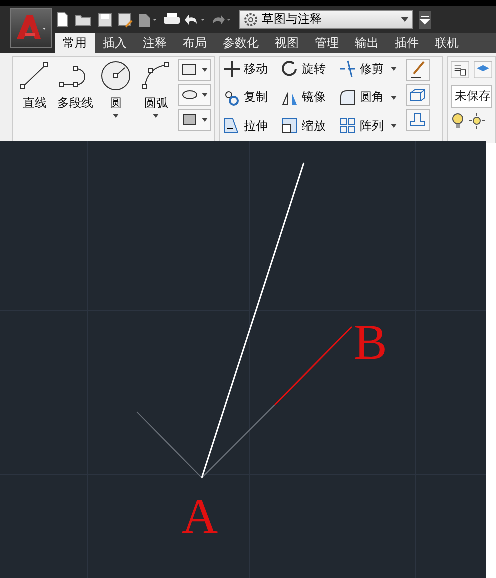  What do you see at coordinates (418, 70) in the screenshot?
I see `brush-icon` at bounding box center [418, 70].